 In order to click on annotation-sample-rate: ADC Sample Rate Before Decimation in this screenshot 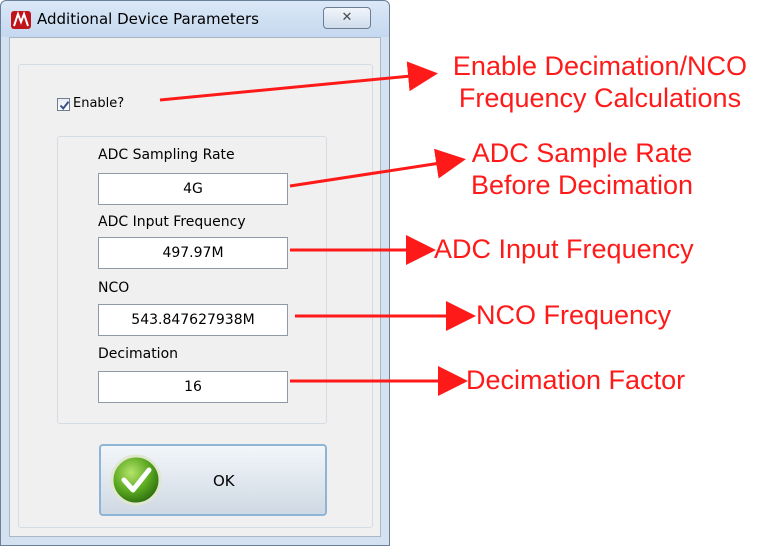, I will do `click(582, 169)`.